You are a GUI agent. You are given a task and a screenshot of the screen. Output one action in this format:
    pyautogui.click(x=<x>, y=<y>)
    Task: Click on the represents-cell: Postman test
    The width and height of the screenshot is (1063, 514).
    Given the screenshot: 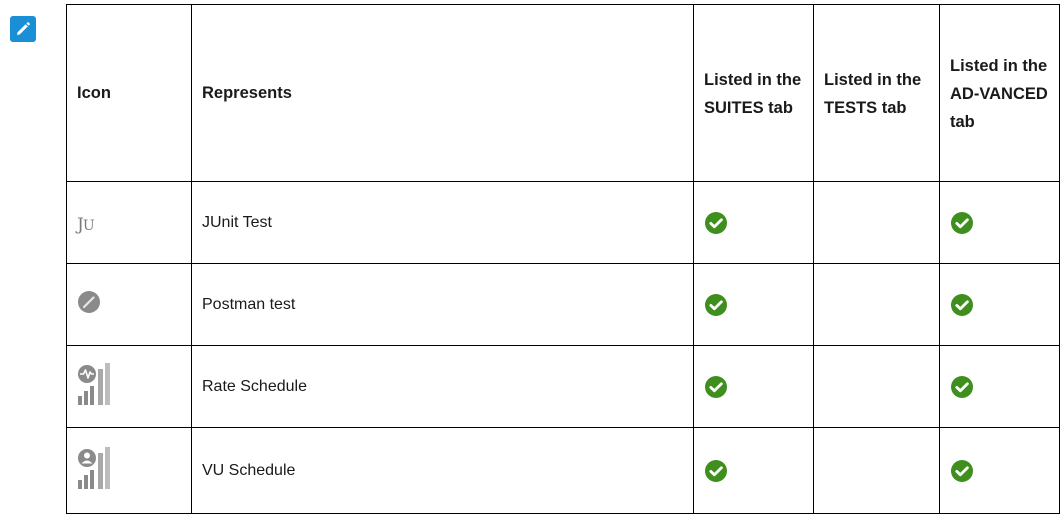 What is the action you would take?
    pyautogui.click(x=442, y=304)
    